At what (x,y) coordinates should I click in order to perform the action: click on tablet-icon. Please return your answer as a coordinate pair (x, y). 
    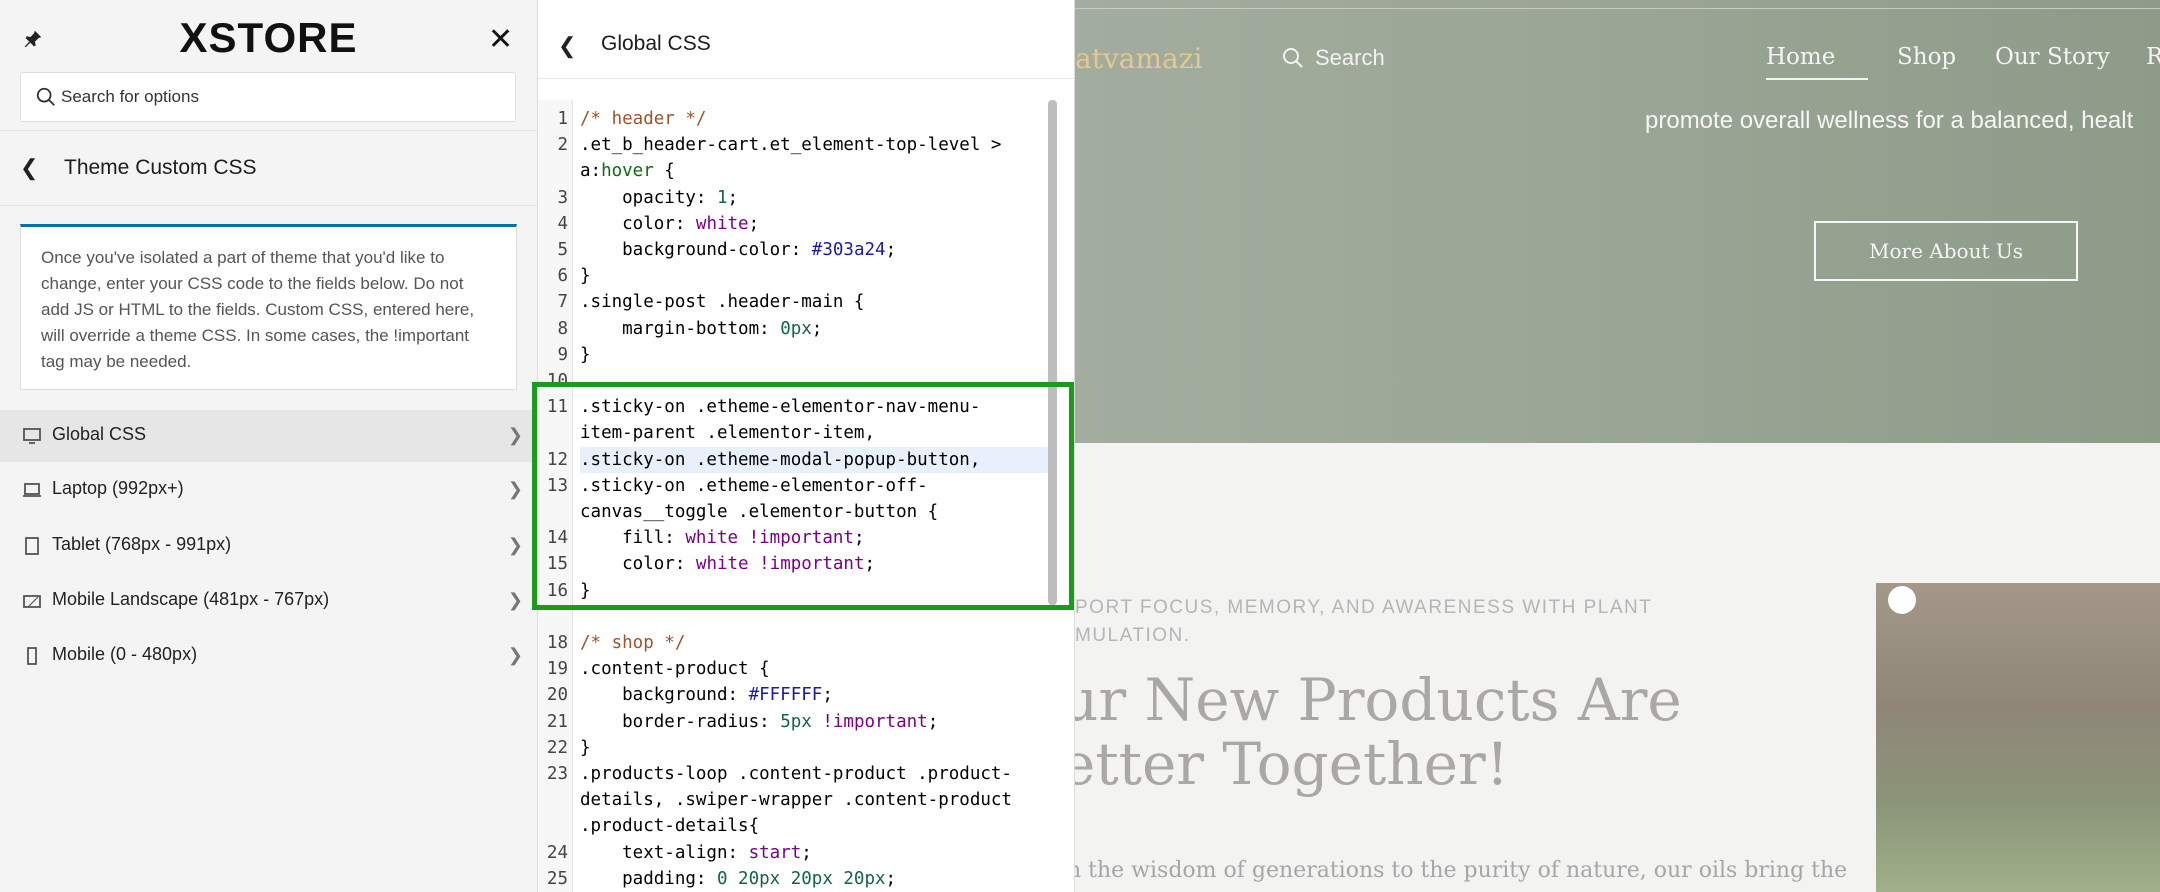
    Looking at the image, I should click on (32, 546).